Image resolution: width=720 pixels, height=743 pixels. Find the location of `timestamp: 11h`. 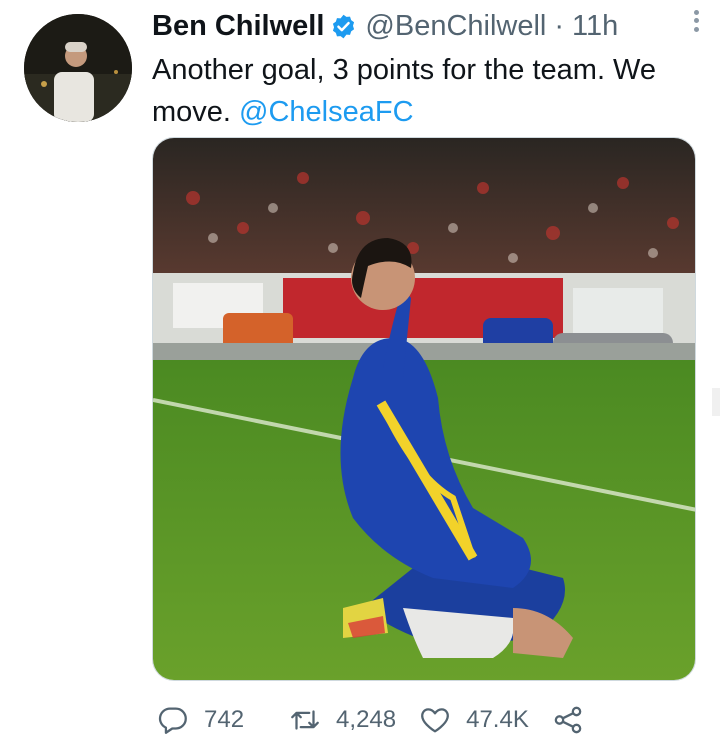

timestamp: 11h is located at coordinates (595, 26).